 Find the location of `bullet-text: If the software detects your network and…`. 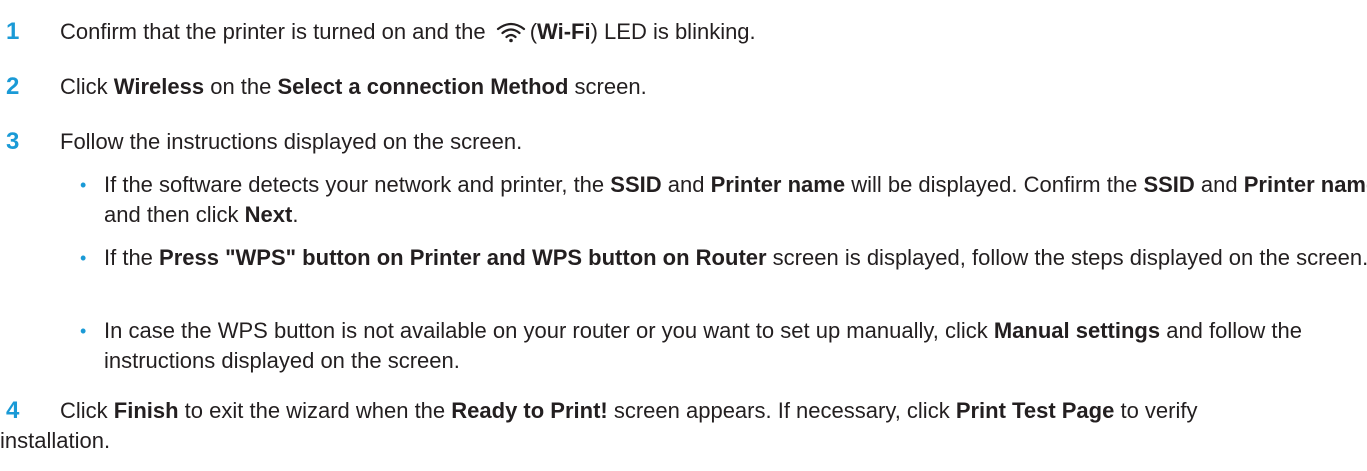

bullet-text: If the software detects your network and… is located at coordinates (735, 199).